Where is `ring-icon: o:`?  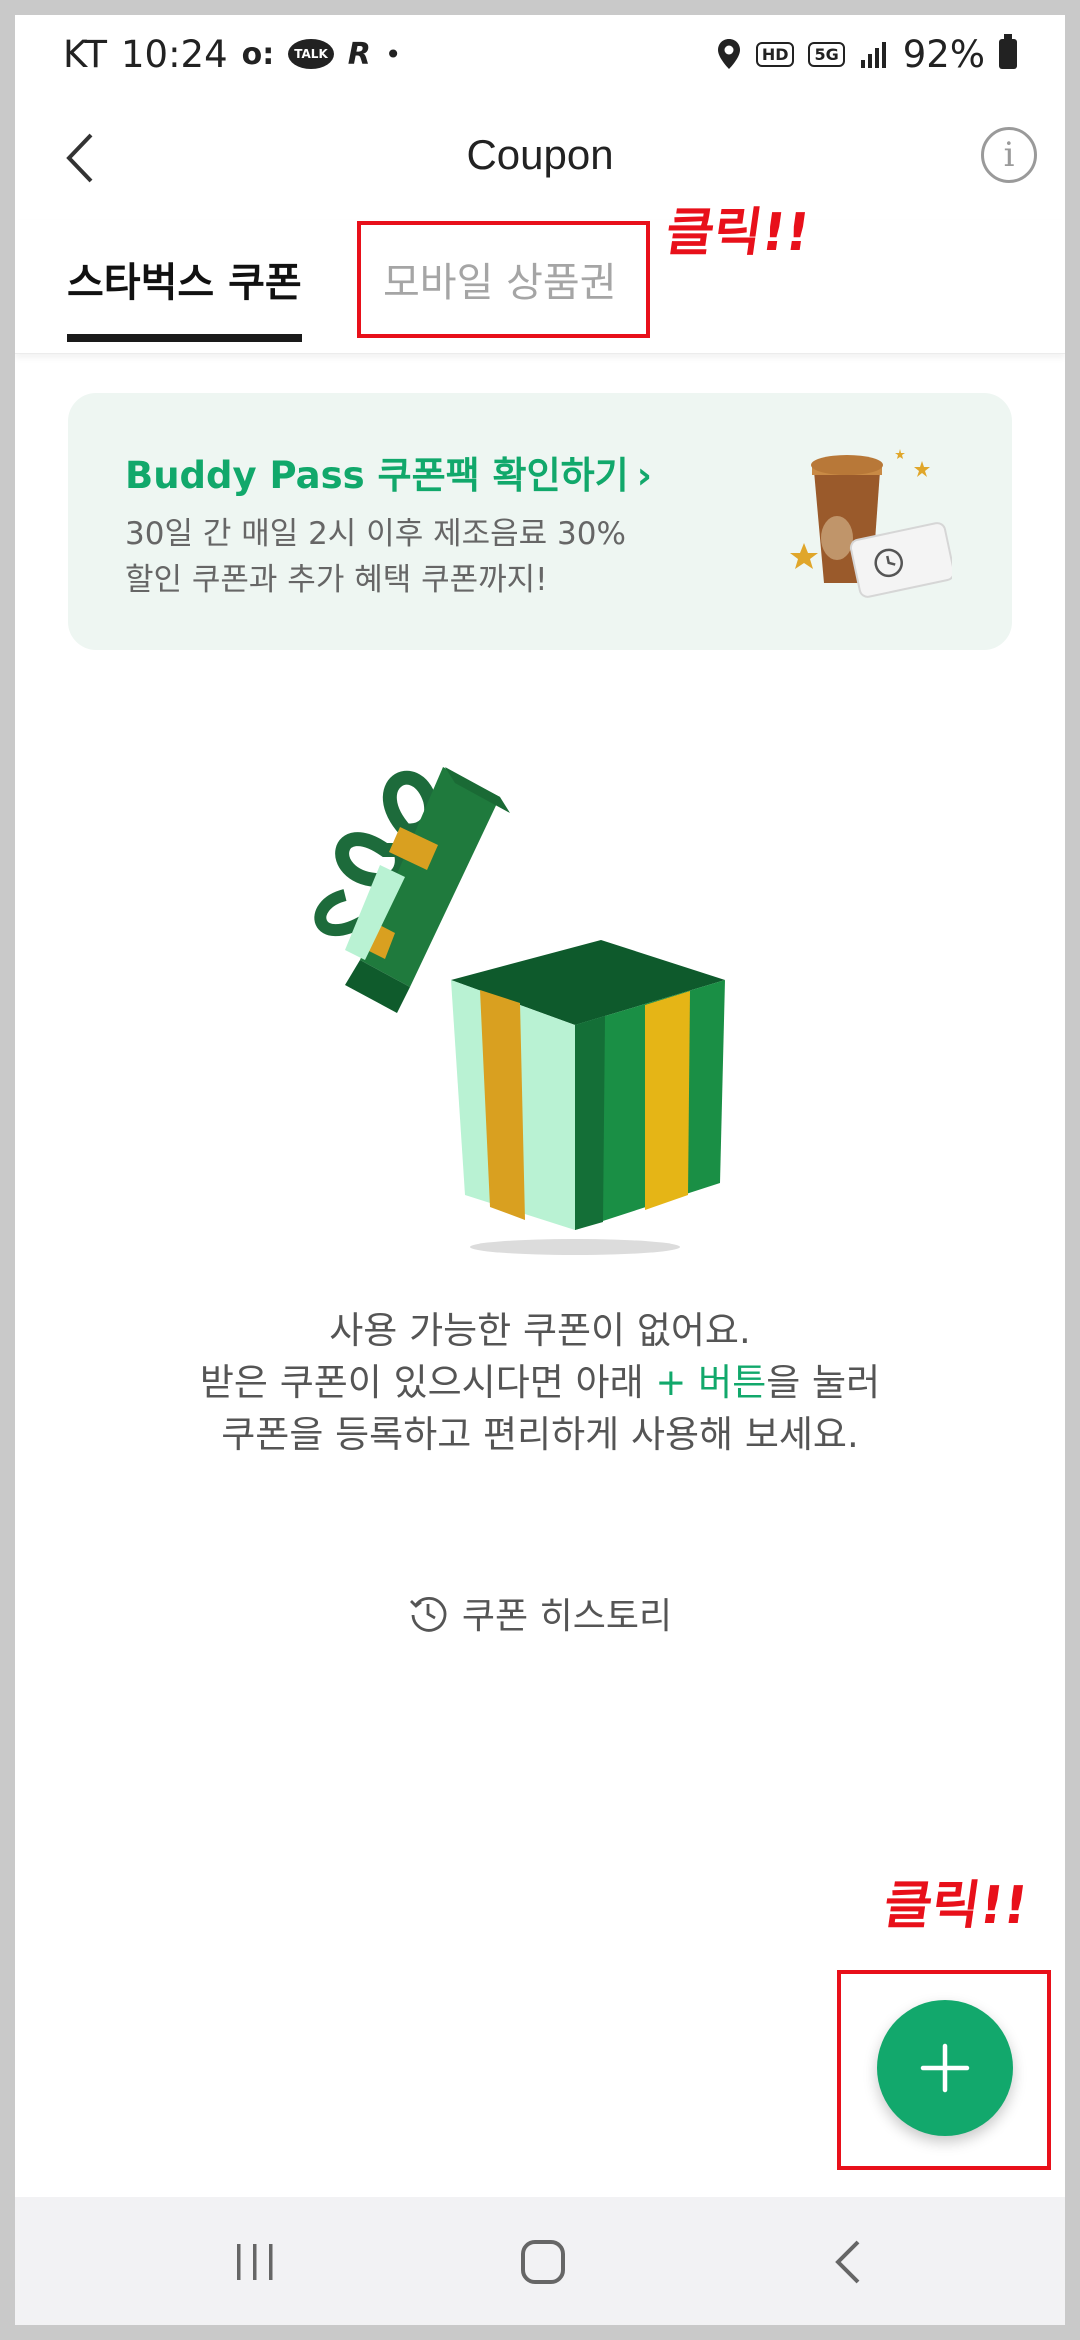
ring-icon: o: is located at coordinates (258, 54).